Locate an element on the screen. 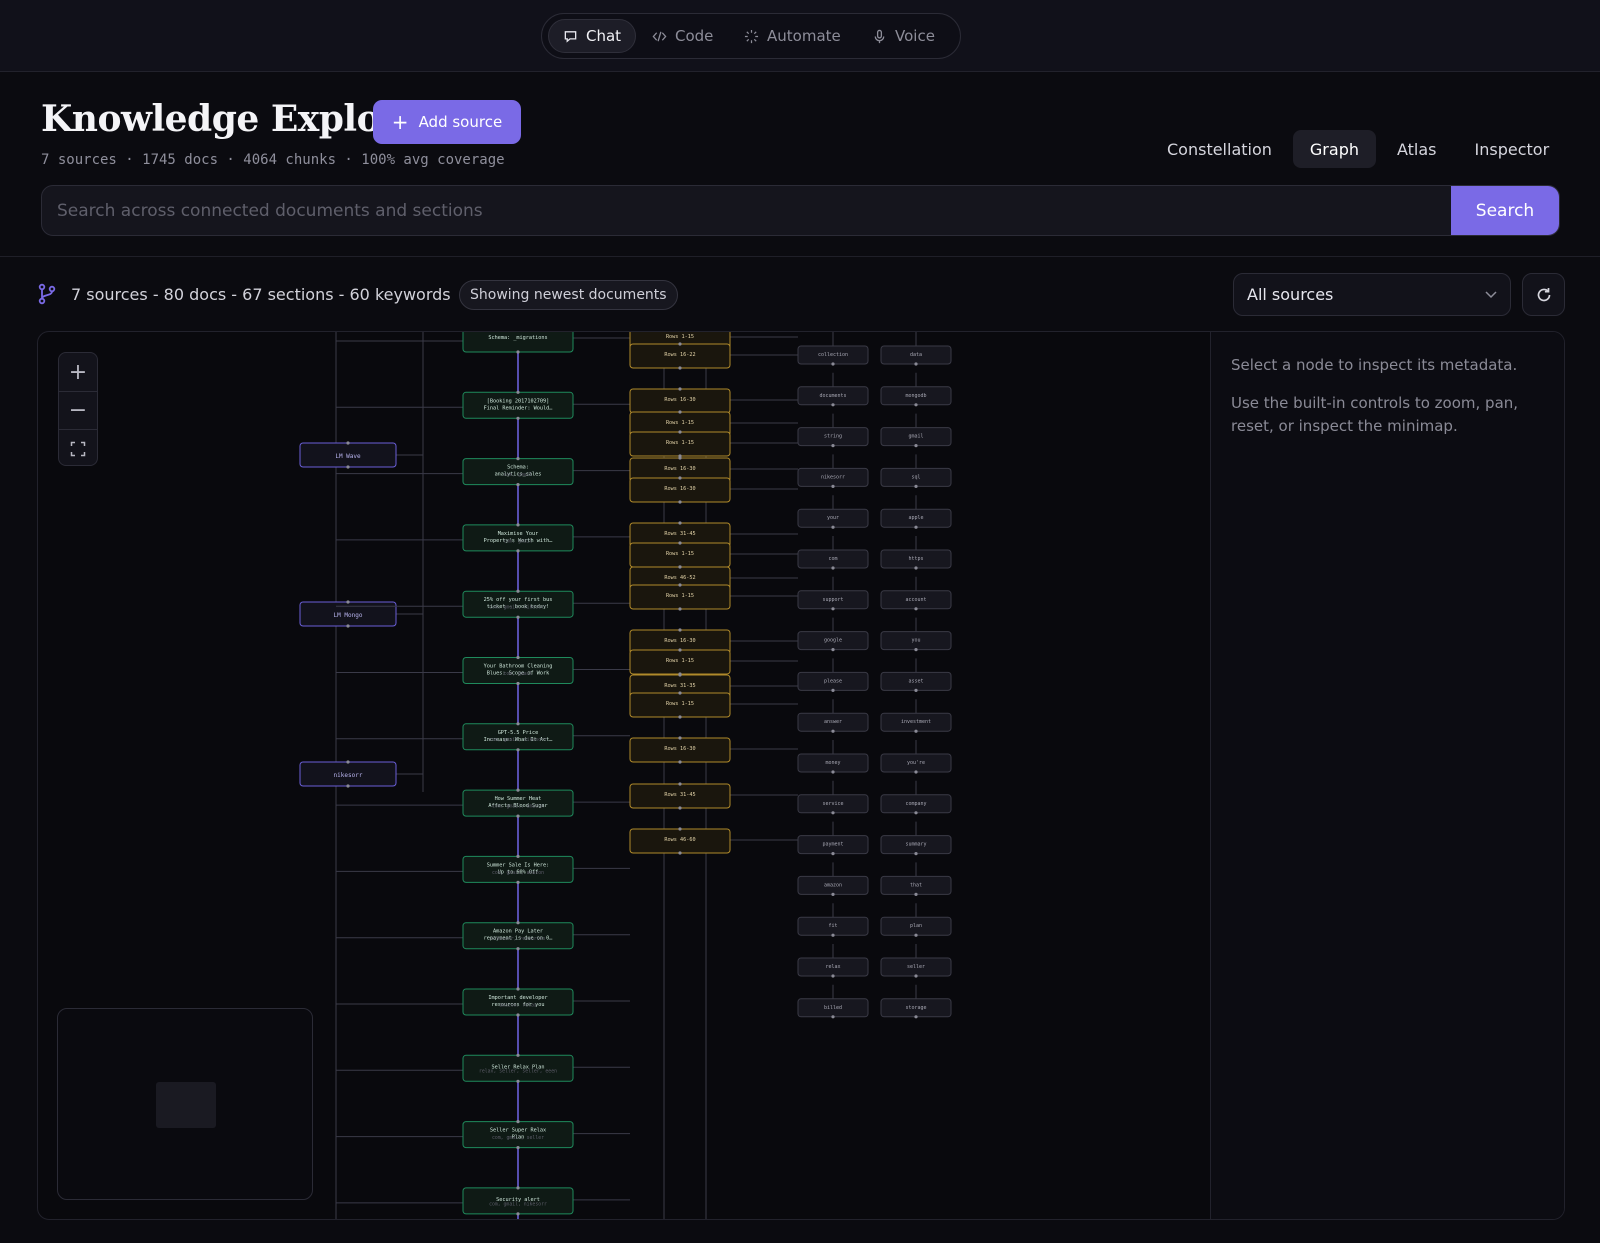 This screenshot has width=1600, height=1243. fit-view-icon is located at coordinates (78, 448).